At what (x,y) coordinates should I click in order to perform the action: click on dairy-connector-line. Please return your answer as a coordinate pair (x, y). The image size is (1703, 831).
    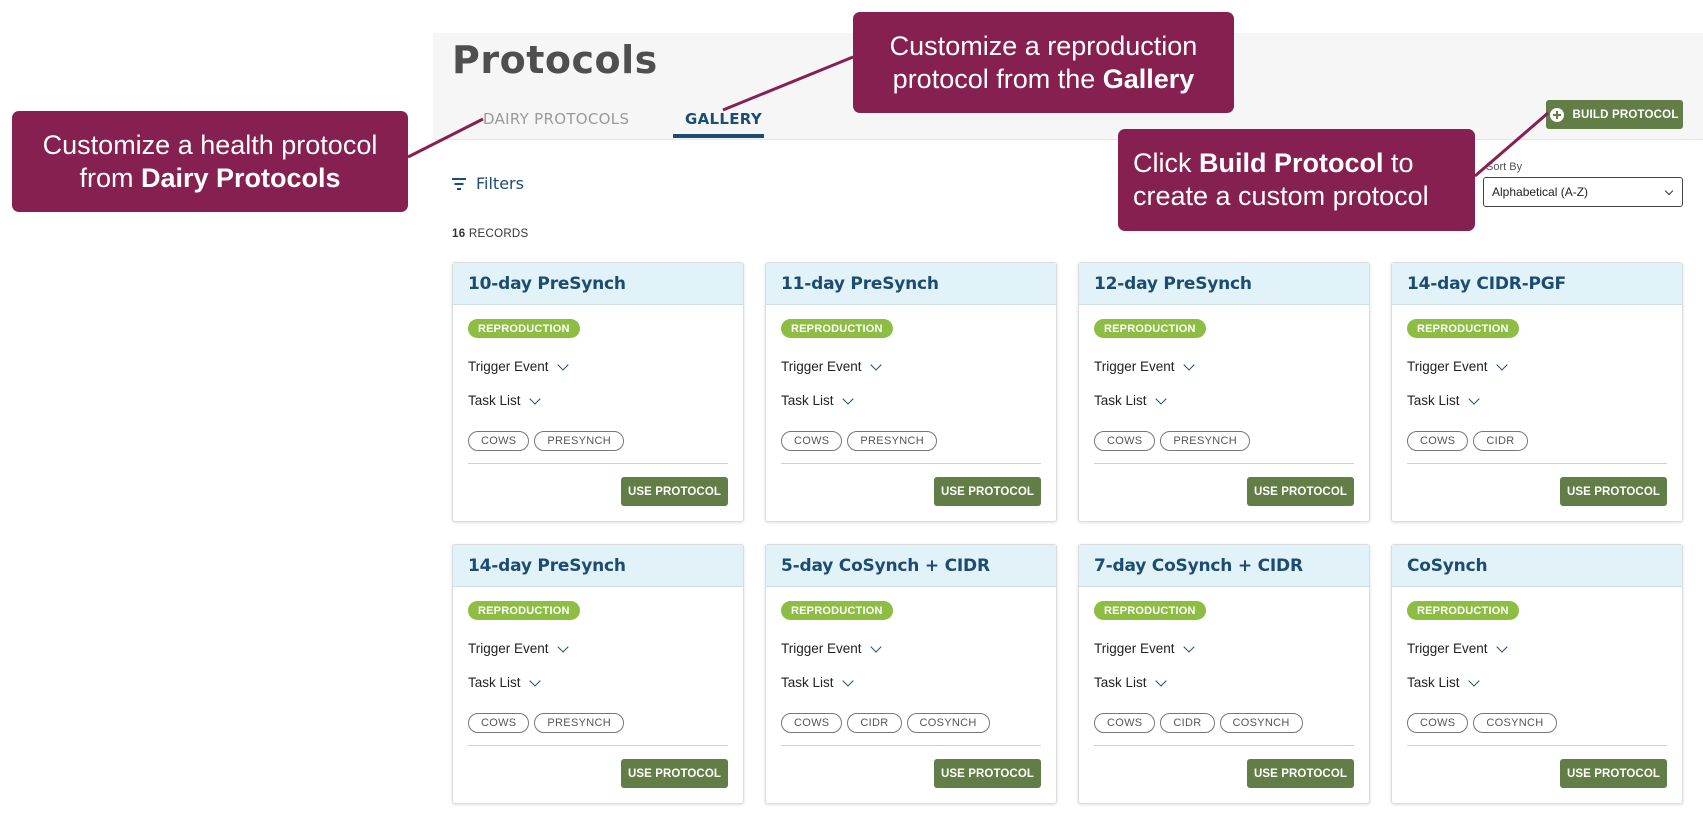
    Looking at the image, I should click on (445, 138).